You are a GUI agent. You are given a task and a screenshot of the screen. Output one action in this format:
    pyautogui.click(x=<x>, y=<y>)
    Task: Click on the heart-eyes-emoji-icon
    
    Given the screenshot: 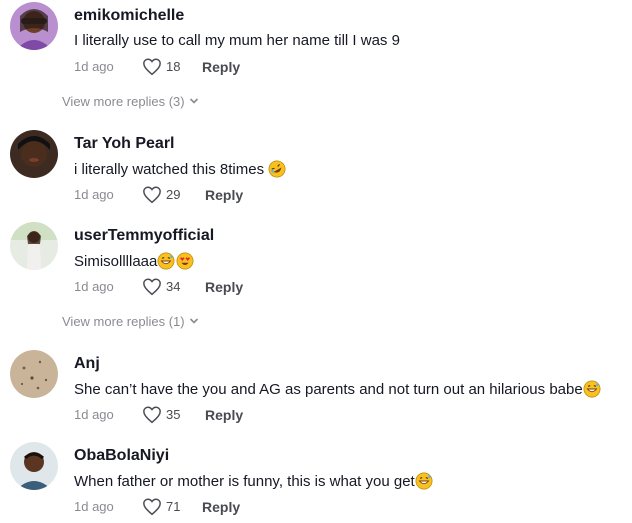 What is the action you would take?
    pyautogui.click(x=185, y=261)
    